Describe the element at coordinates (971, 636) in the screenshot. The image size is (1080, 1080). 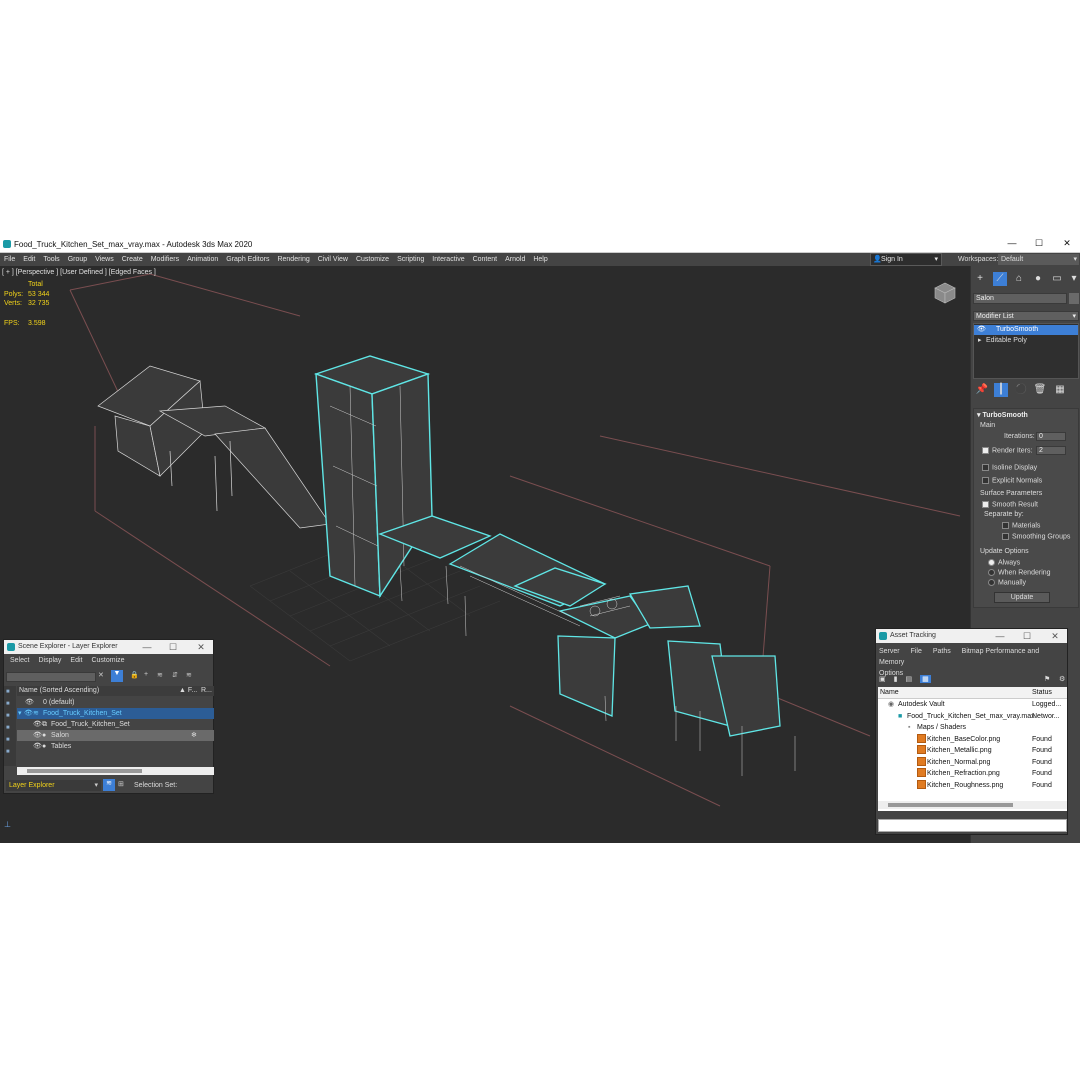
I see `asset-tracking-titlebar: Asset Tracking — ☐ ✕` at that location.